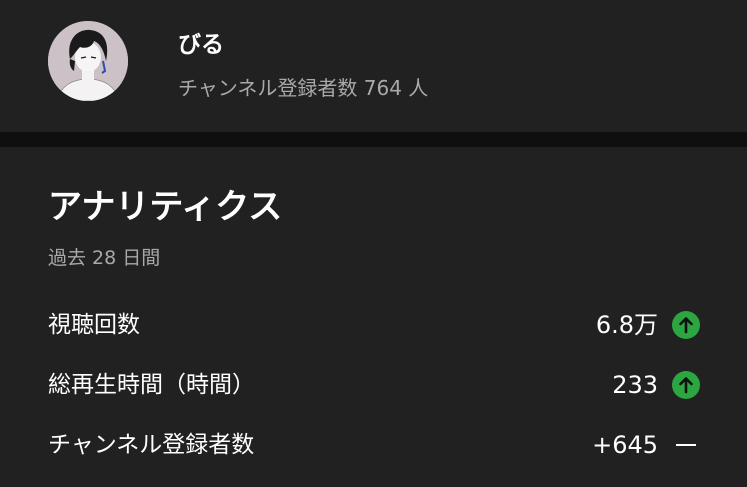  Describe the element at coordinates (151, 445) in the screenshot. I see `metric-label: チャンネル登録者数` at that location.